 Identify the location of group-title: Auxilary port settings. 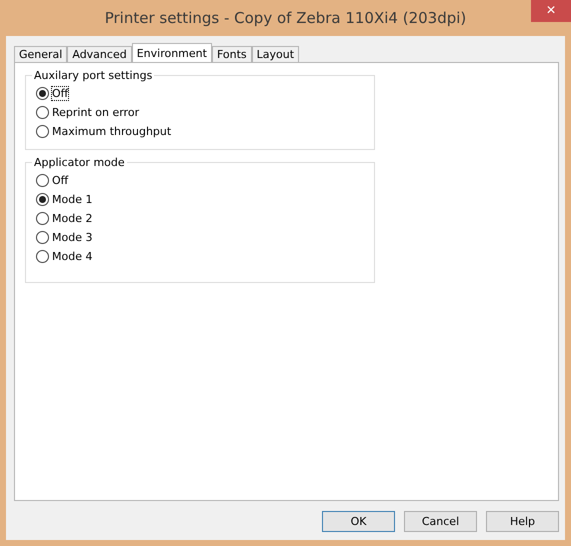
(93, 75).